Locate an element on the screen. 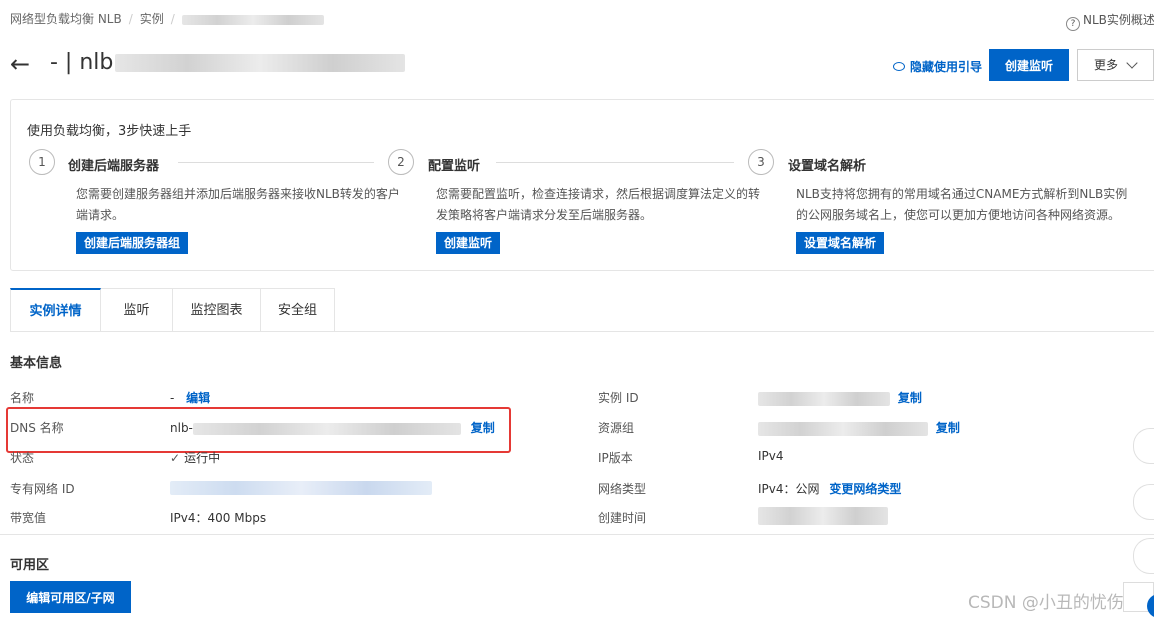 This screenshot has height=618, width=1154. created-time-redacted is located at coordinates (823, 516).